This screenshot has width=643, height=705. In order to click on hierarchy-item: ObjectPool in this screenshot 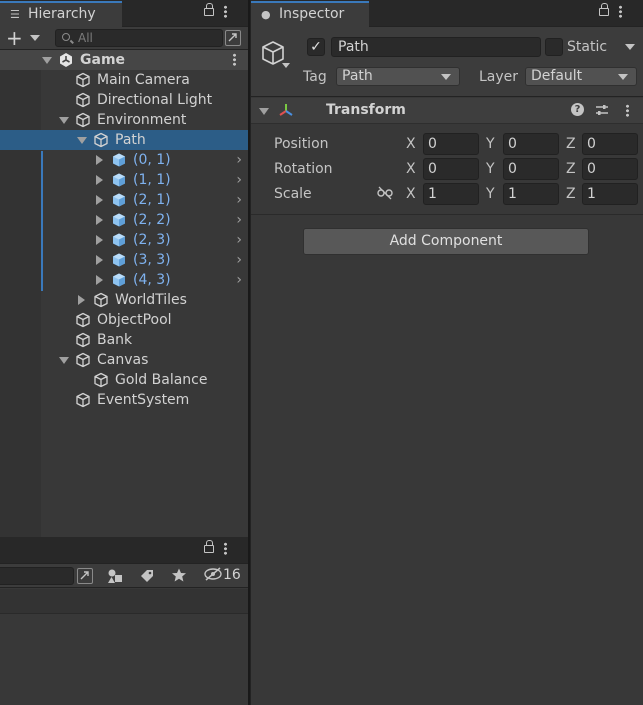, I will do `click(124, 320)`.